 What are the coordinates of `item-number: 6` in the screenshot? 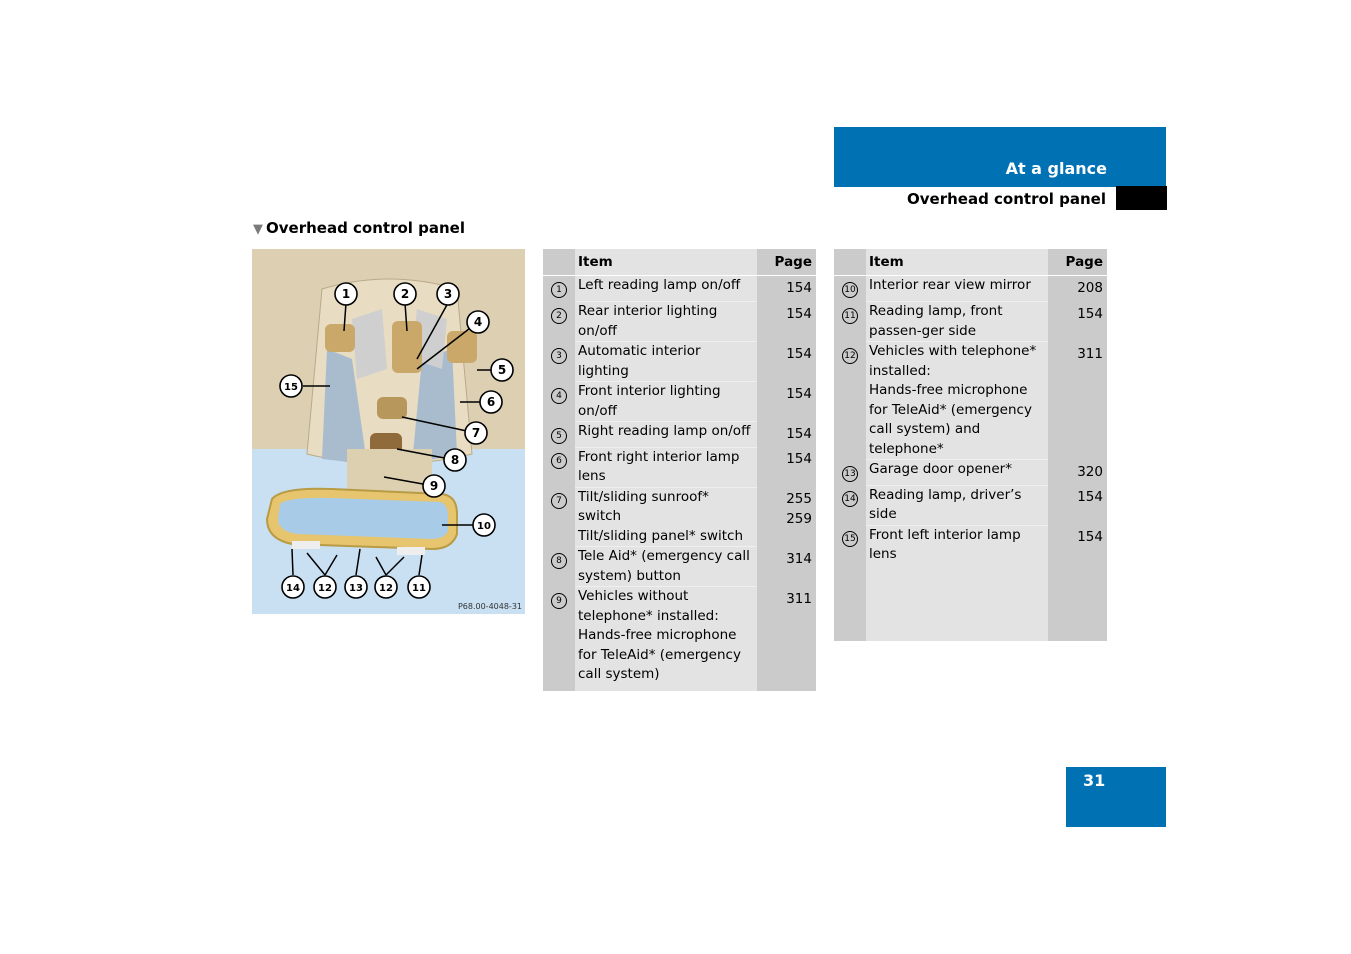 It's located at (559, 467).